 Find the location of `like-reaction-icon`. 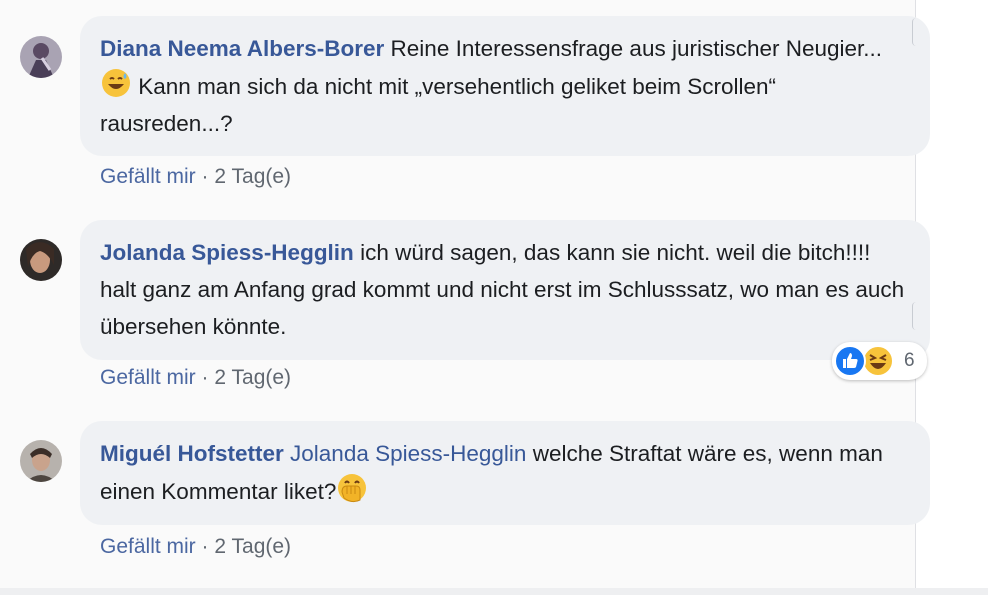

like-reaction-icon is located at coordinates (850, 361).